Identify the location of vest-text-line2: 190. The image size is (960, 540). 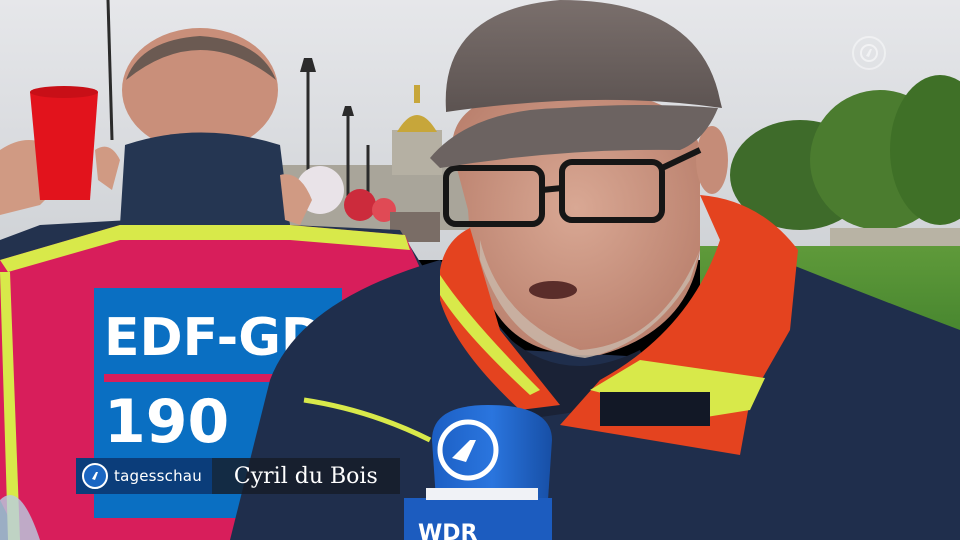
(166, 422).